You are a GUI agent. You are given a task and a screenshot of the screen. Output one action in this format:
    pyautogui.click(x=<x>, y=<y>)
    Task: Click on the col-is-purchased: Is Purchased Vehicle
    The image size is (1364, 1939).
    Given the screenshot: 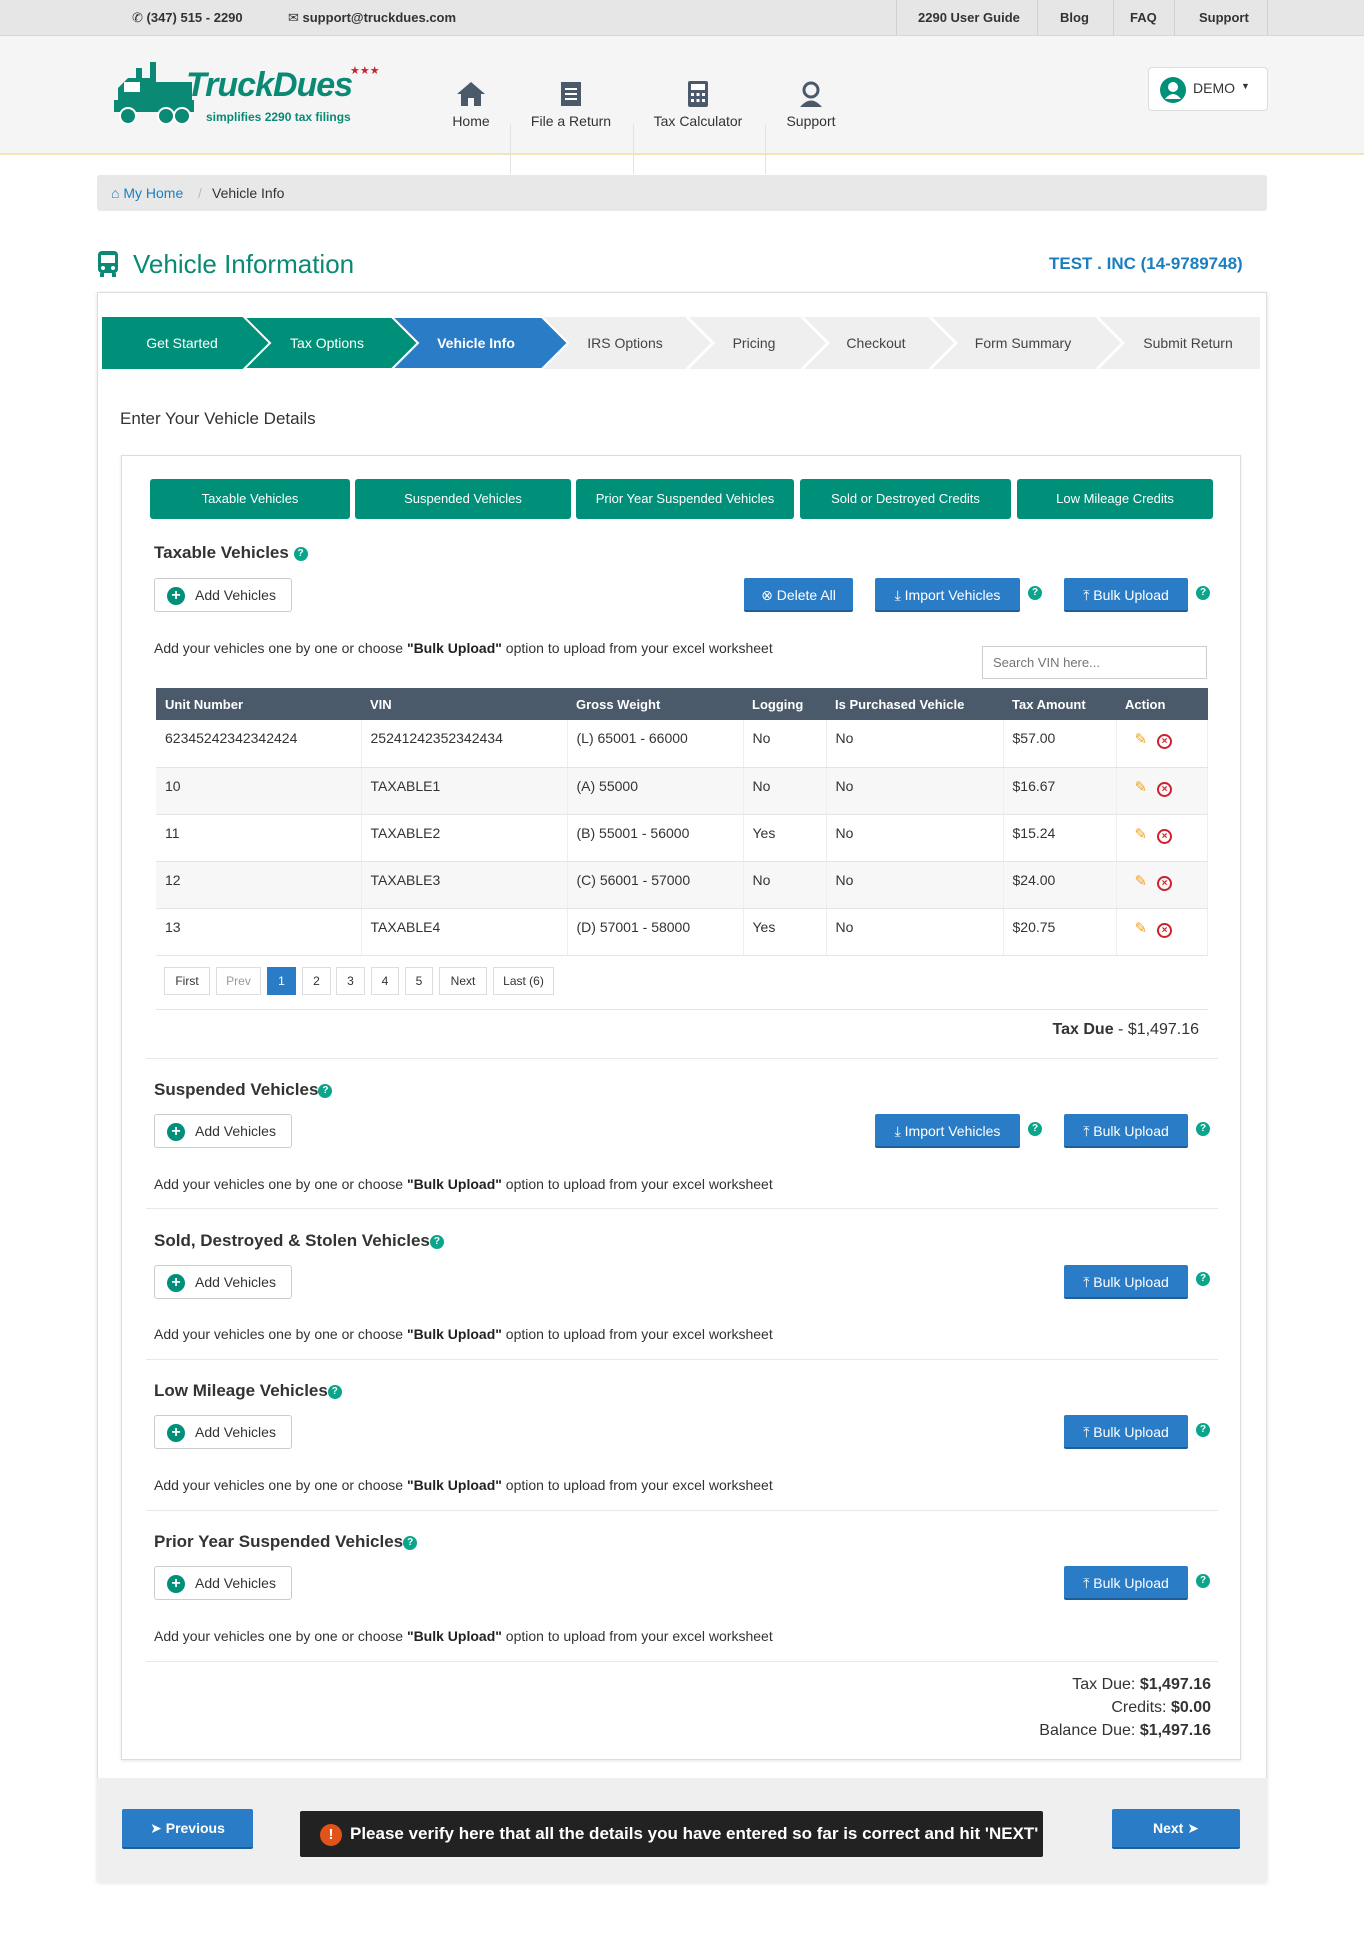 What is the action you would take?
    pyautogui.click(x=914, y=704)
    